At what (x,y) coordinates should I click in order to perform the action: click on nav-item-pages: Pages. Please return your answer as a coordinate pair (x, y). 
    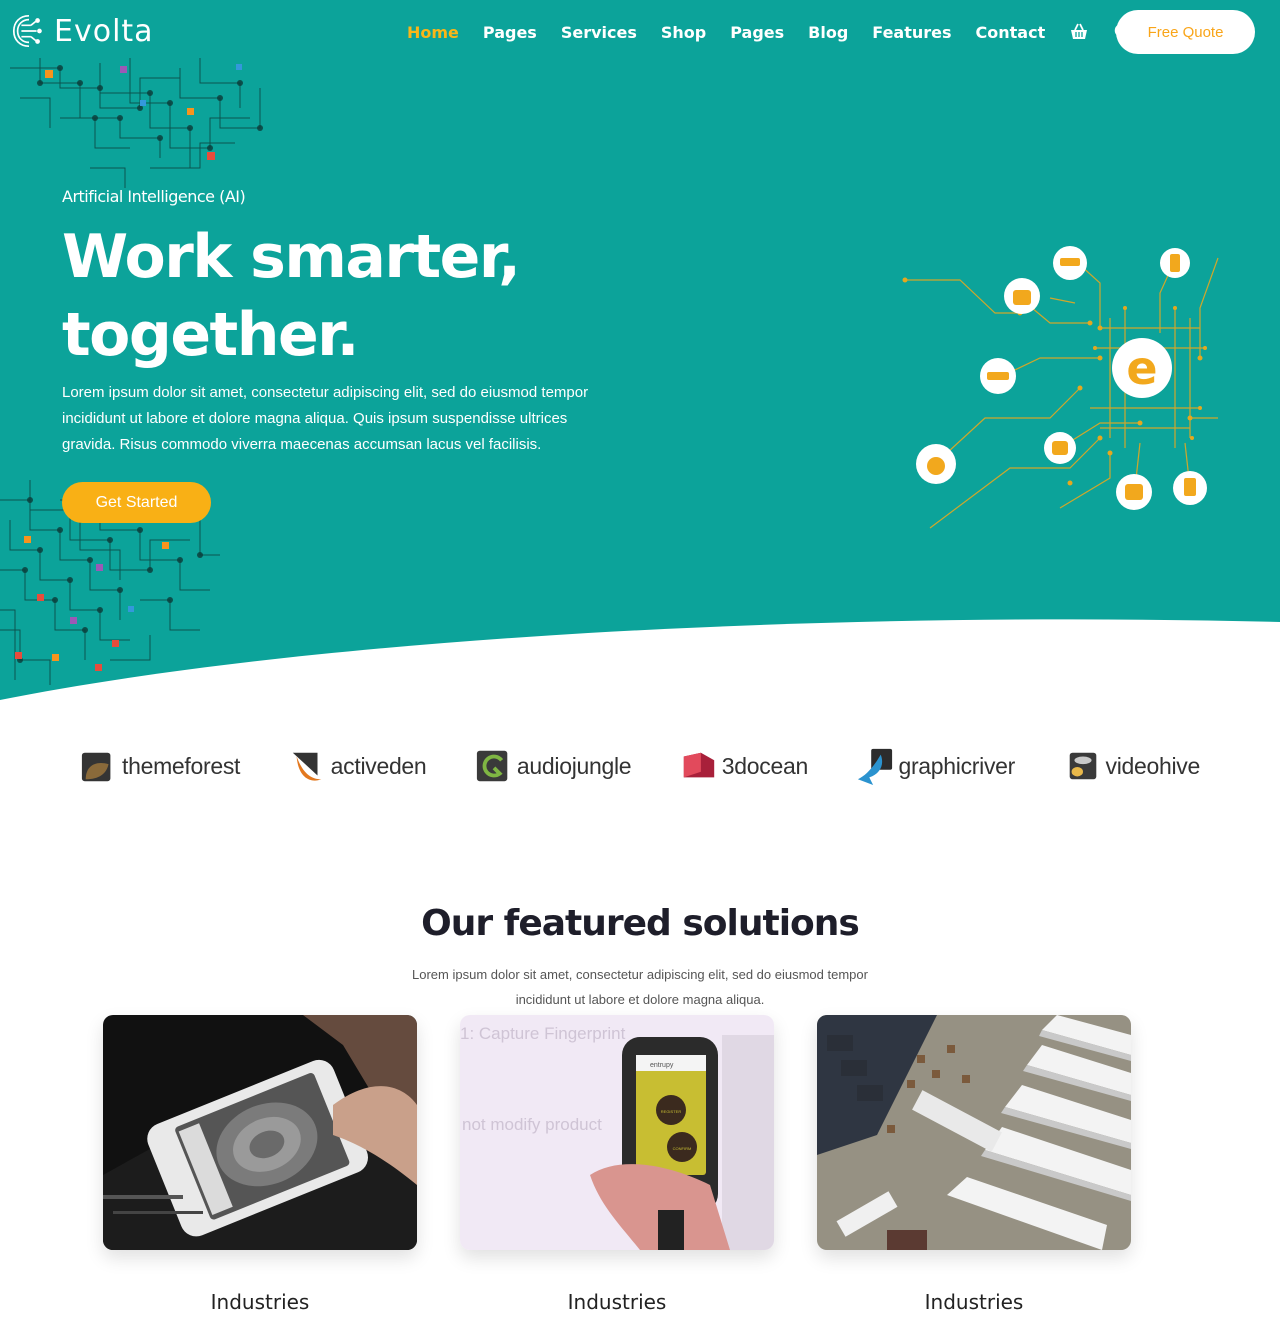
    Looking at the image, I should click on (510, 32).